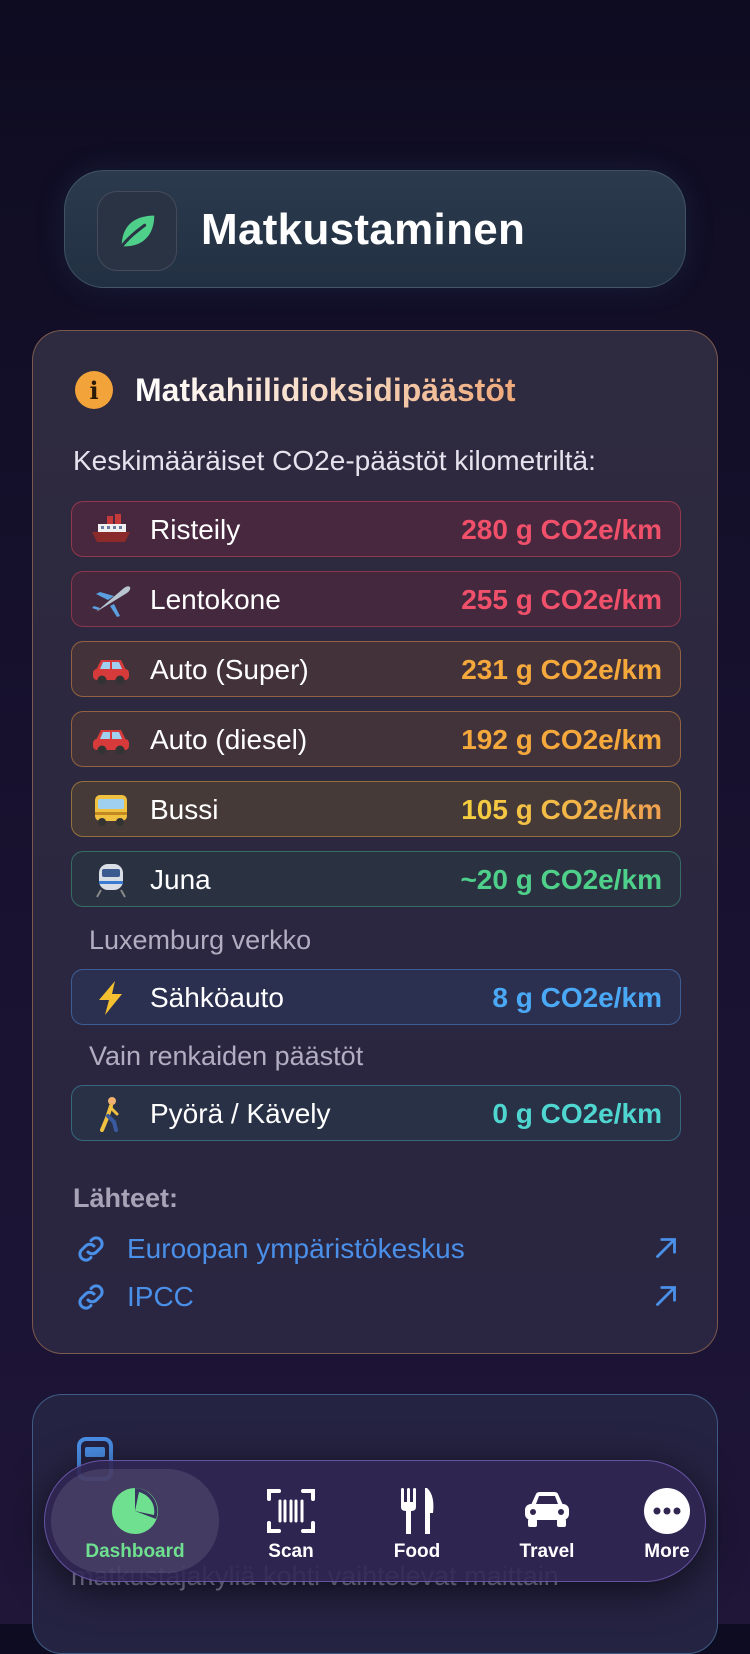  I want to click on tab-food: Food, so click(417, 1521).